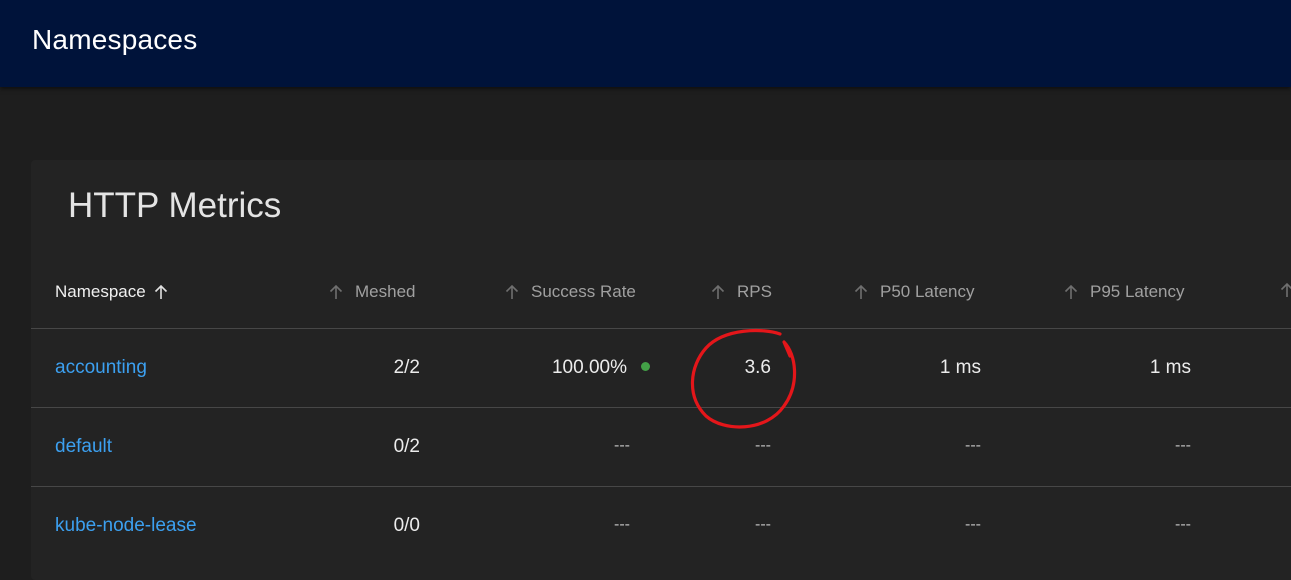  I want to click on column-header-truncated, so click(1285, 290).